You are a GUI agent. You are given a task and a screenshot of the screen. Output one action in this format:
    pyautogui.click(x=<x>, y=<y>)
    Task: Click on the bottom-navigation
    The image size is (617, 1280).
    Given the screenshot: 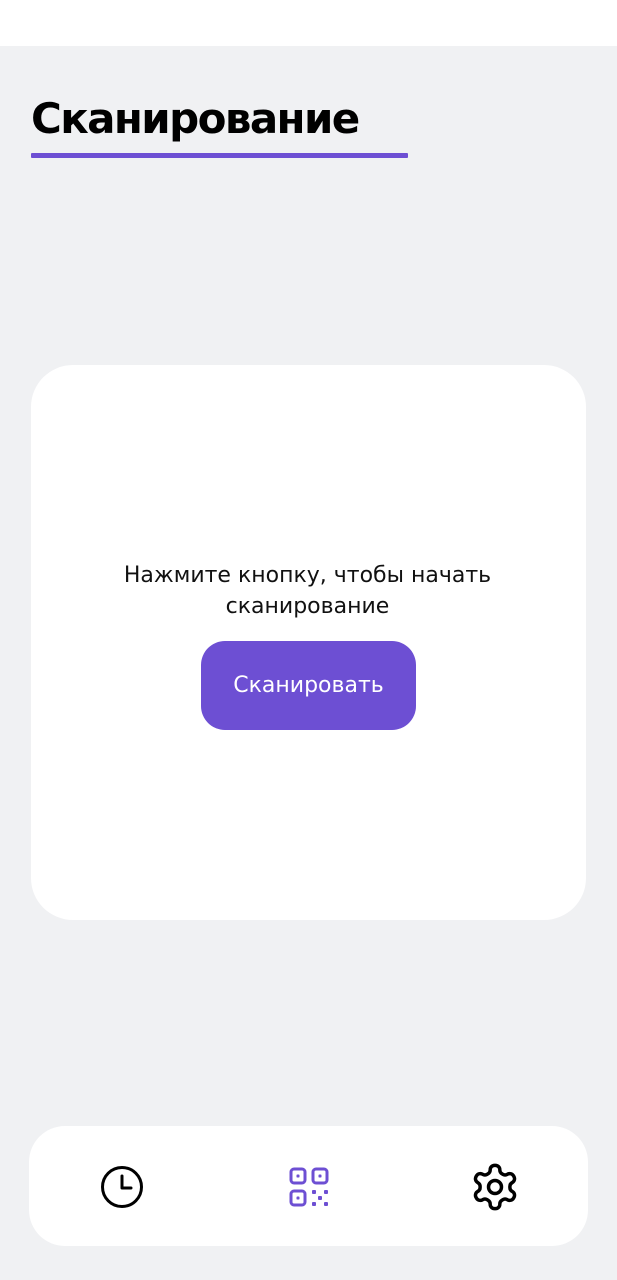 What is the action you would take?
    pyautogui.click(x=308, y=1186)
    